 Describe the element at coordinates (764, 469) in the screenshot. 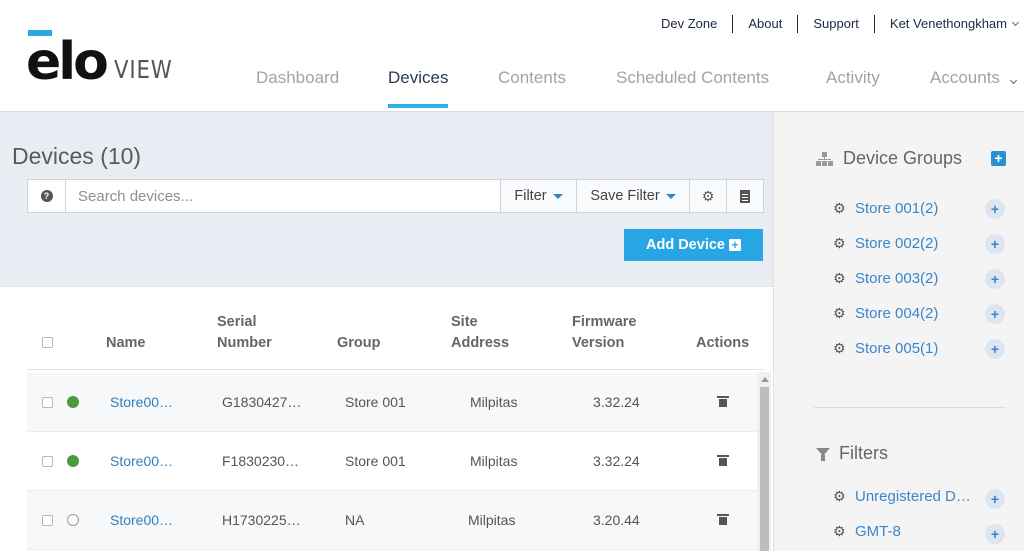

I see `scrollbar-thumb` at that location.